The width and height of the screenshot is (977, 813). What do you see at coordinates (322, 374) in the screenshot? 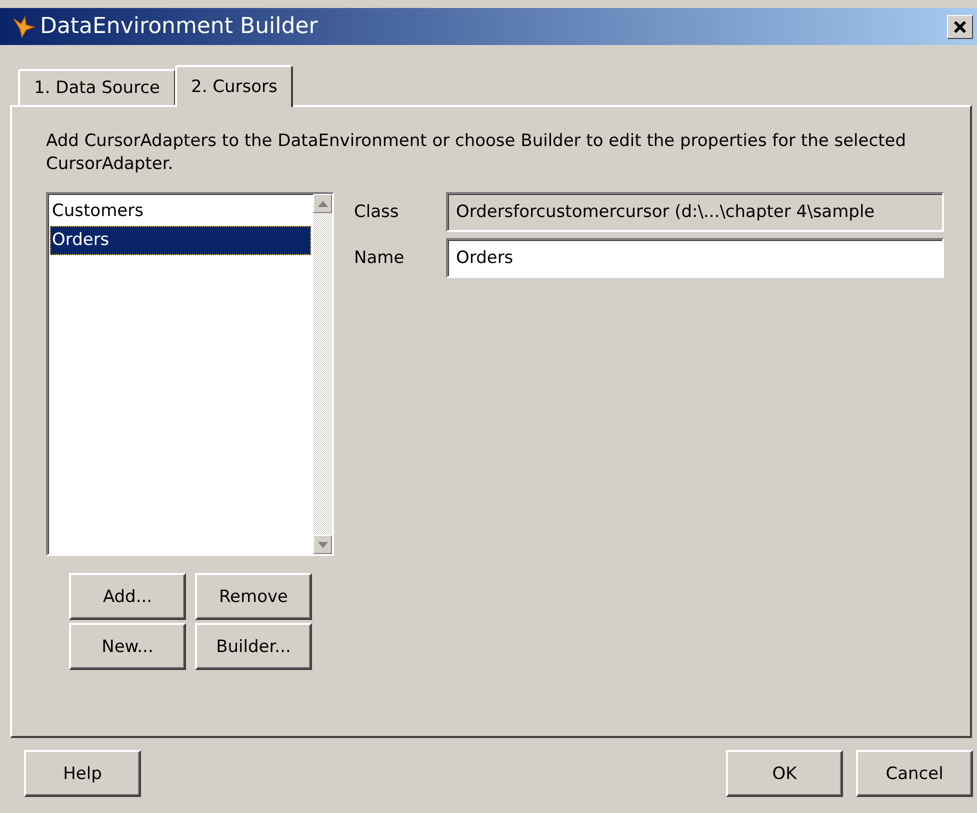
I see `scrollbar` at bounding box center [322, 374].